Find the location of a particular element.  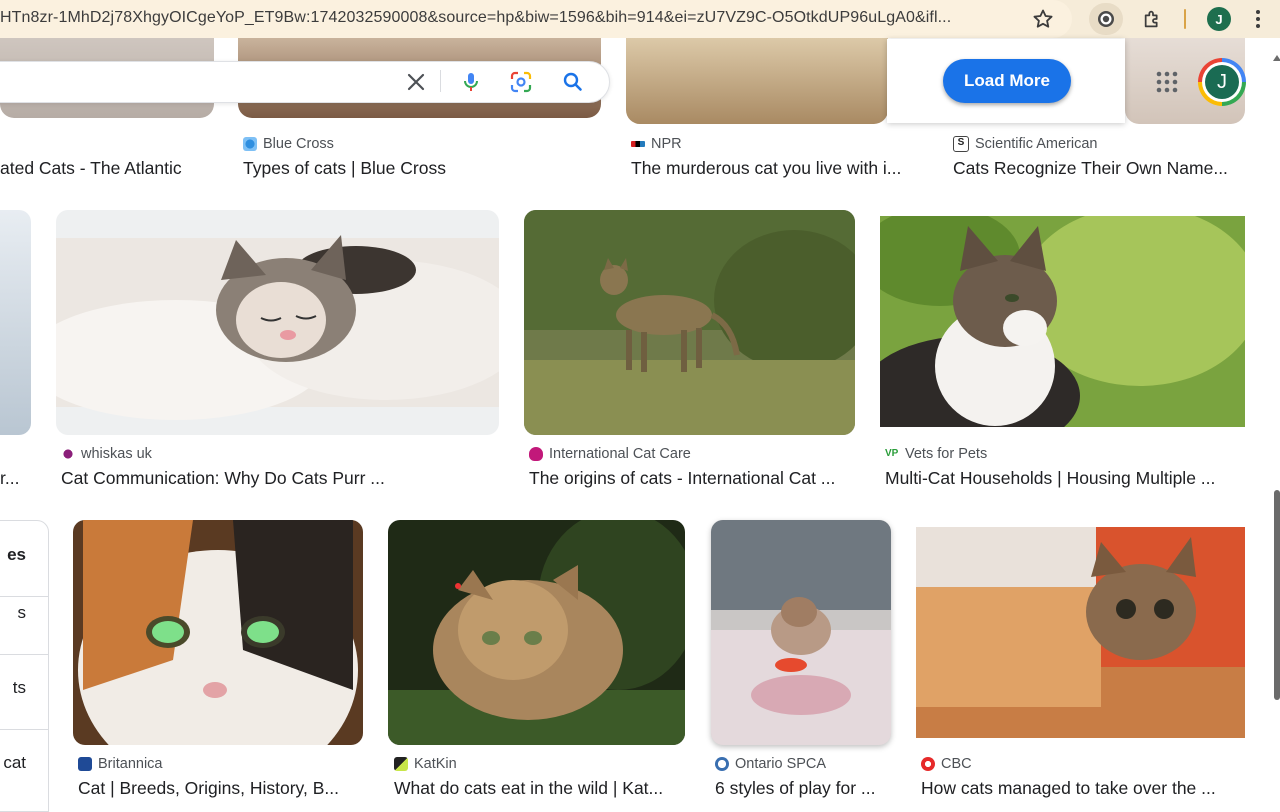

related-search-item: s is located at coordinates (24, 617).